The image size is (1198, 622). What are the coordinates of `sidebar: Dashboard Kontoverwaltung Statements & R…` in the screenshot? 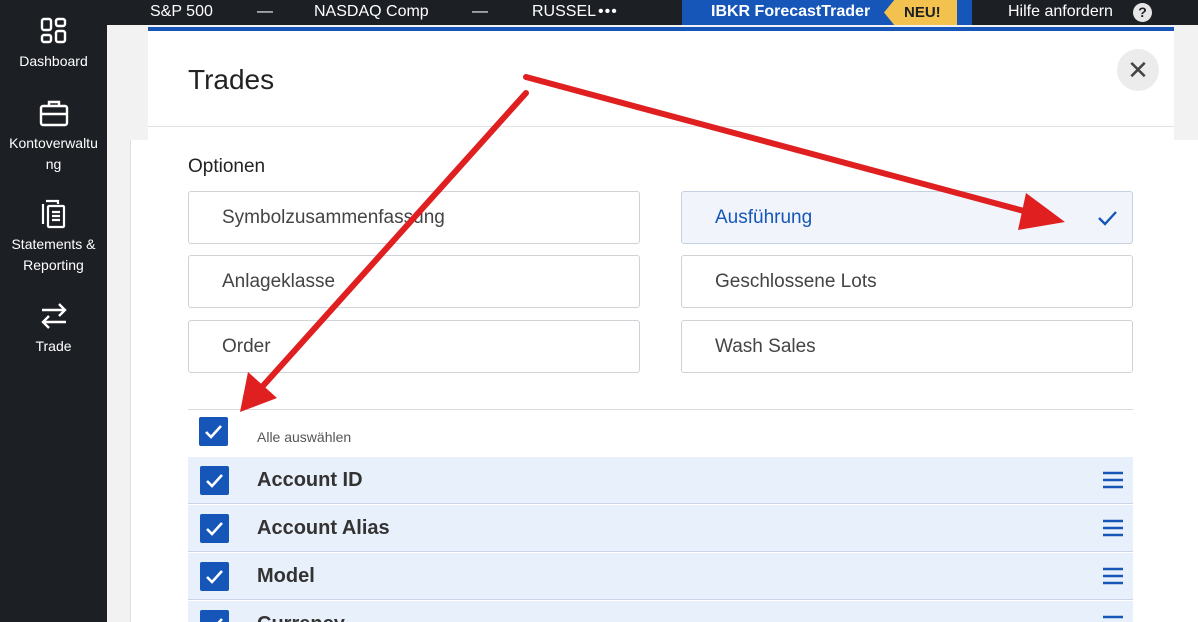 It's located at (53, 311).